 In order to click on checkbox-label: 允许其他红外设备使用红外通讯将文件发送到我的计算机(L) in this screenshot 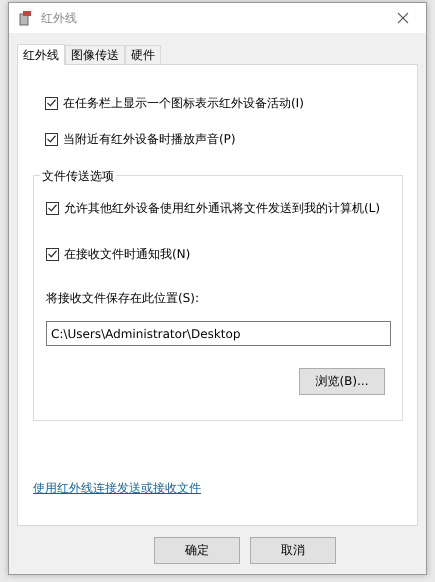, I will do `click(222, 208)`.